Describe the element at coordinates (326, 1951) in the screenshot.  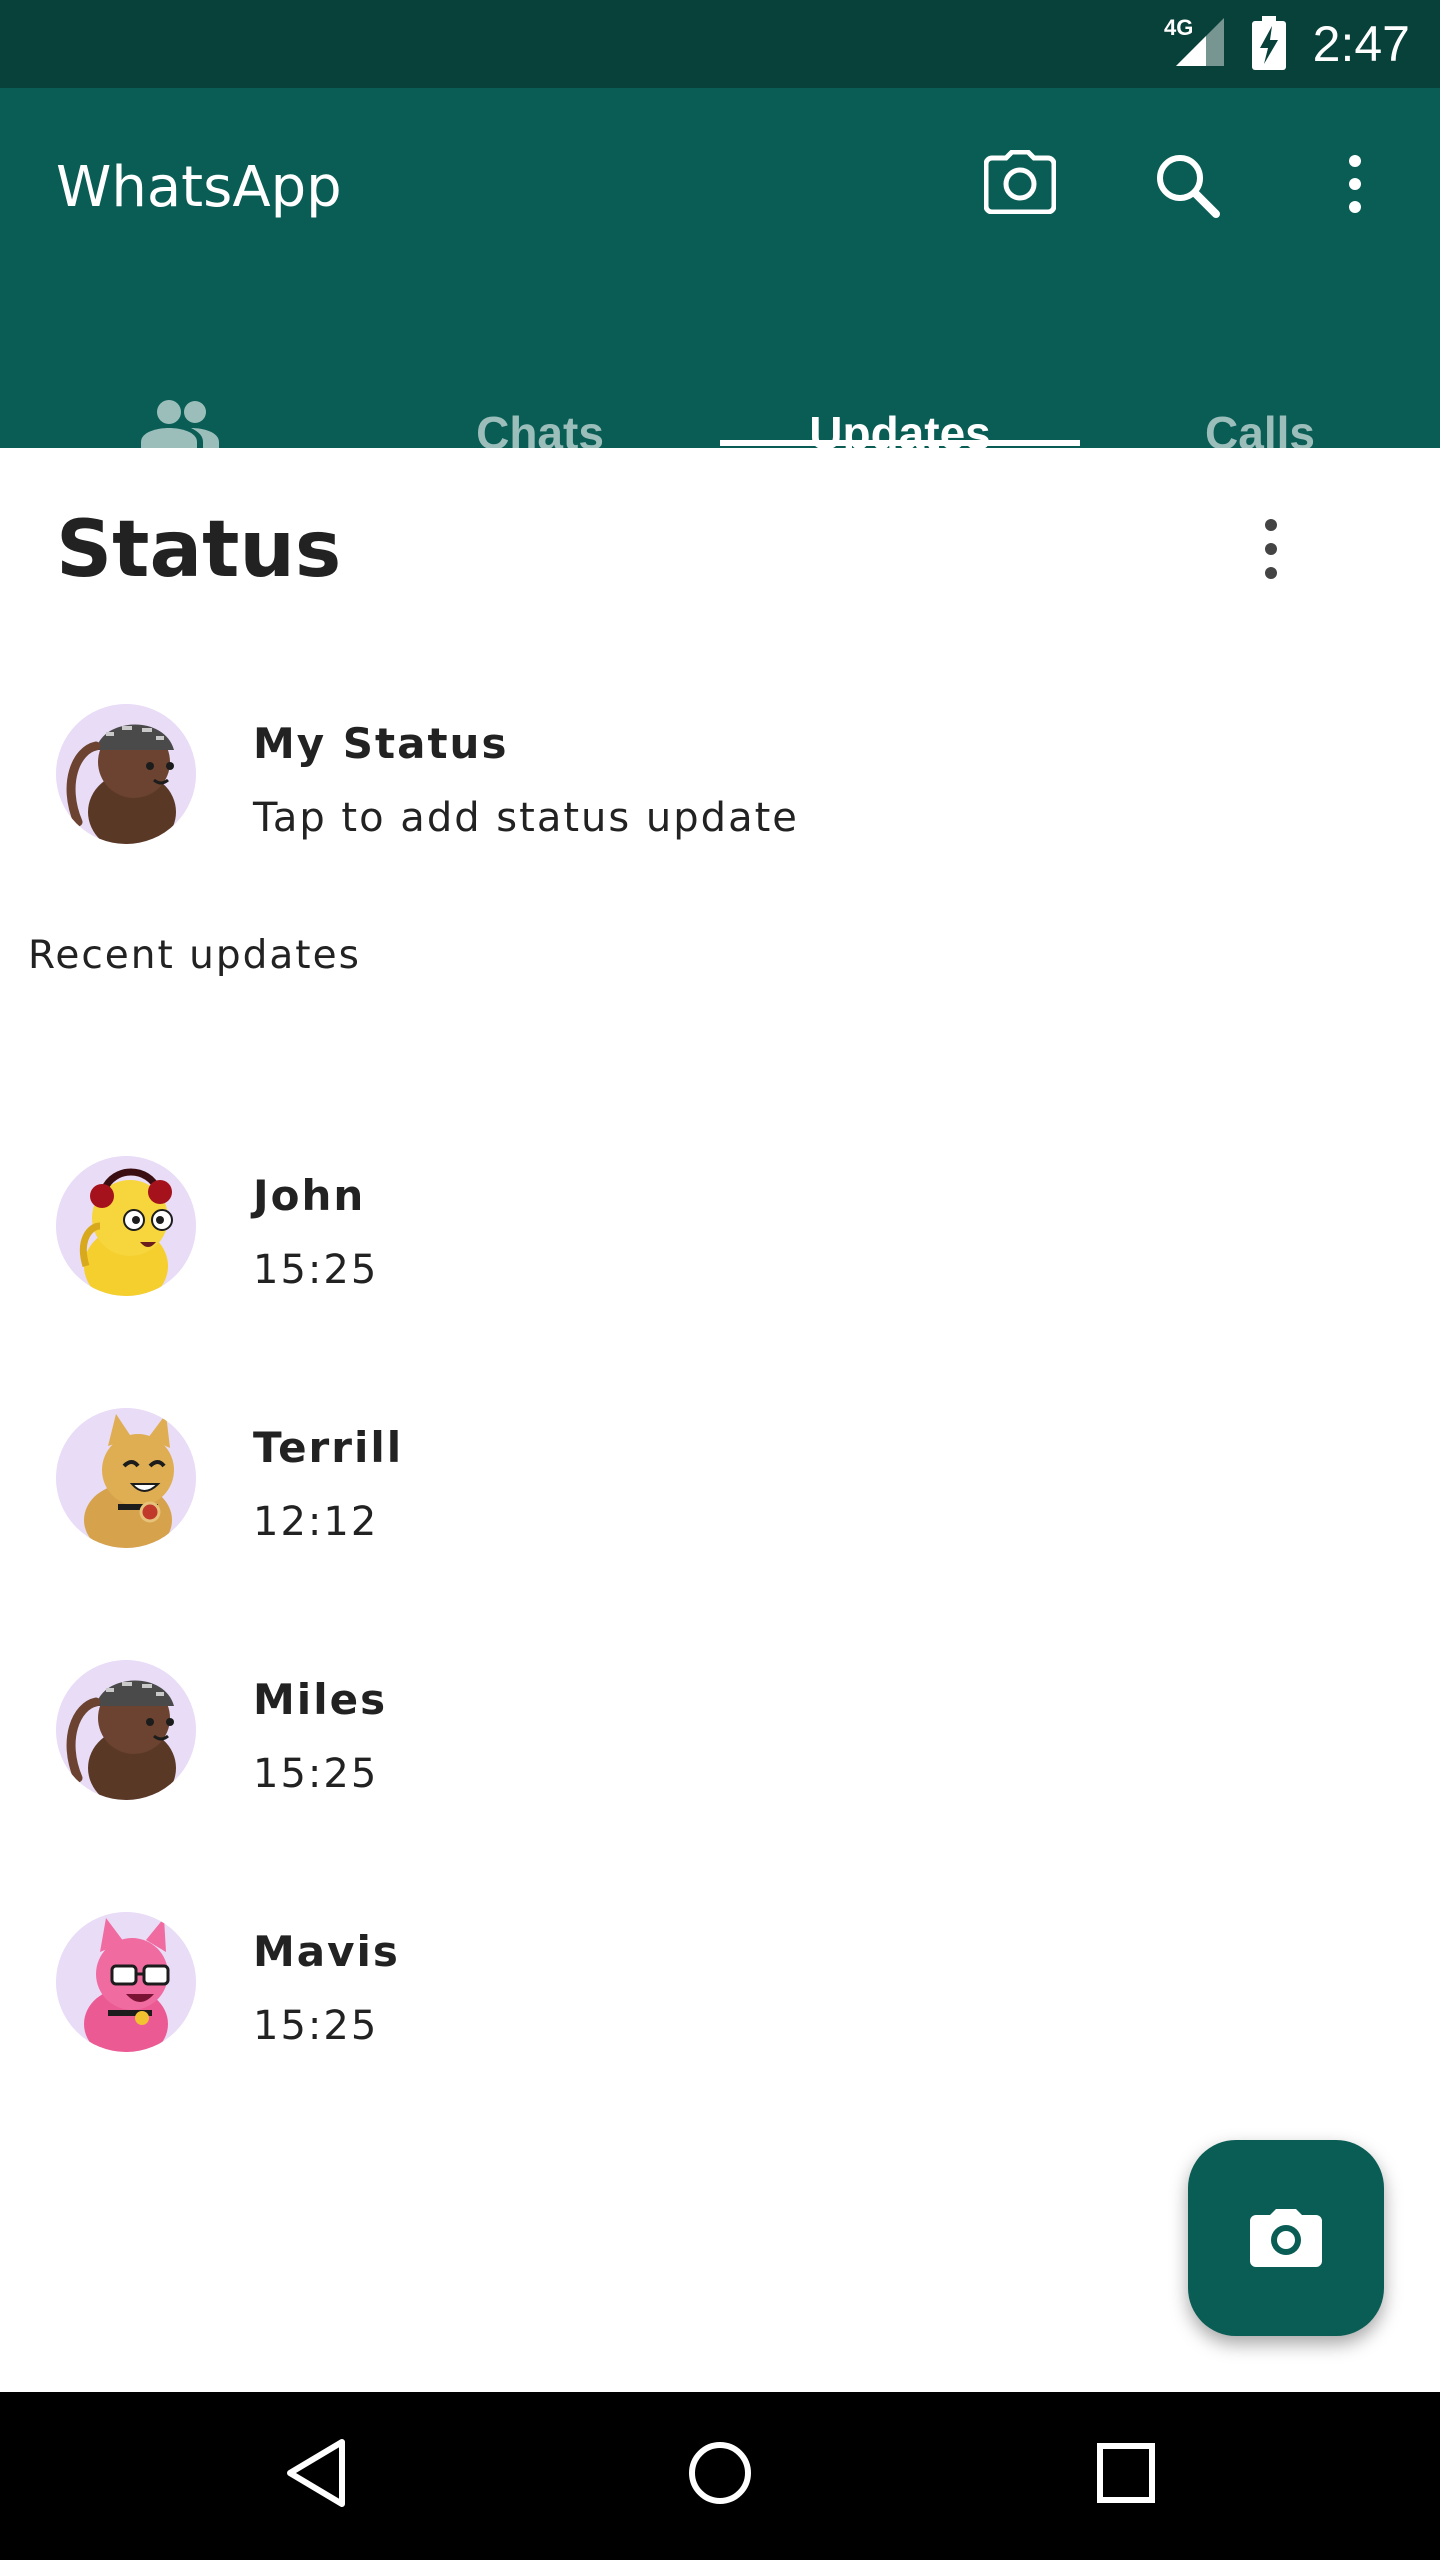
I see `contact-name: Mavis` at that location.